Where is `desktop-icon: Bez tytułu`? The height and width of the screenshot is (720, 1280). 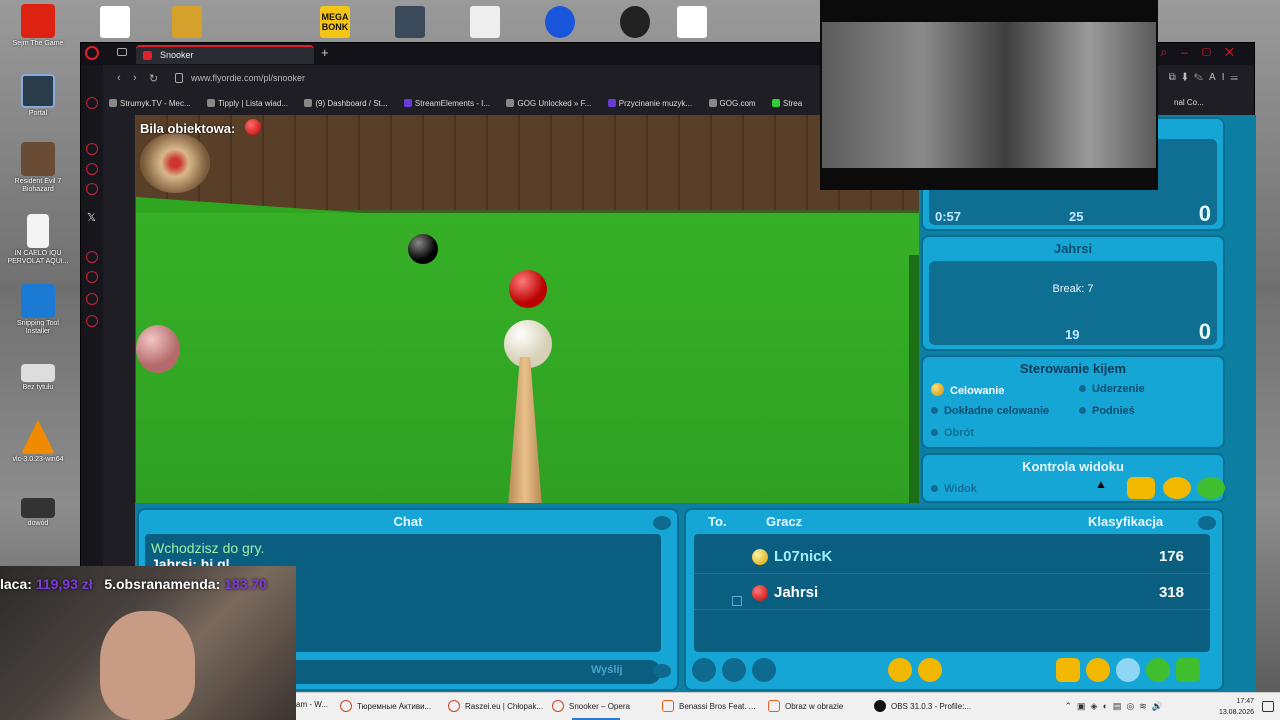
desktop-icon: Bez tytułu is located at coordinates (38, 378).